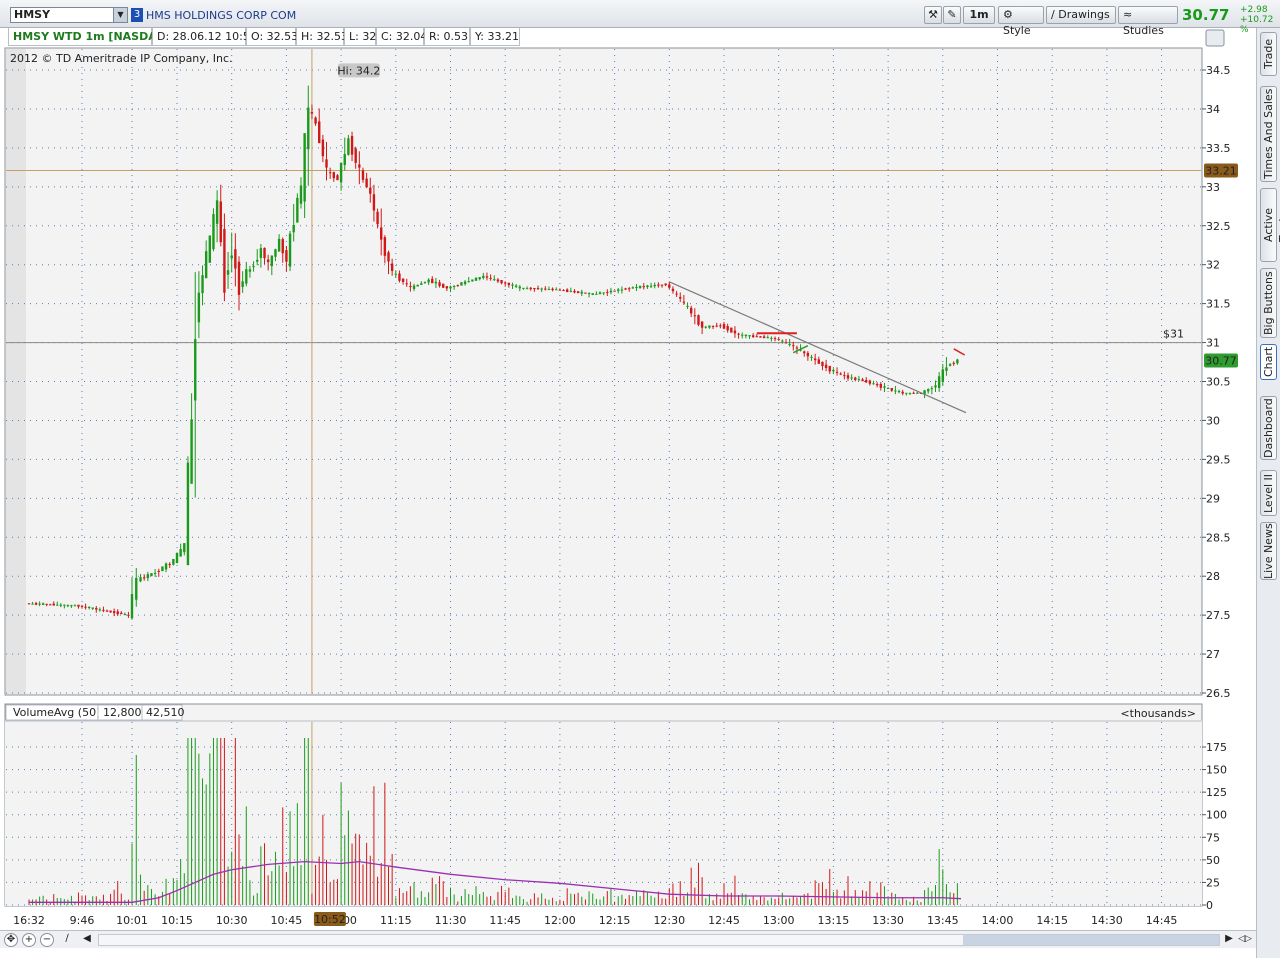 This screenshot has height=958, width=1280. What do you see at coordinates (1270, 225) in the screenshot?
I see `tab-active-trader: Active Trader` at bounding box center [1270, 225].